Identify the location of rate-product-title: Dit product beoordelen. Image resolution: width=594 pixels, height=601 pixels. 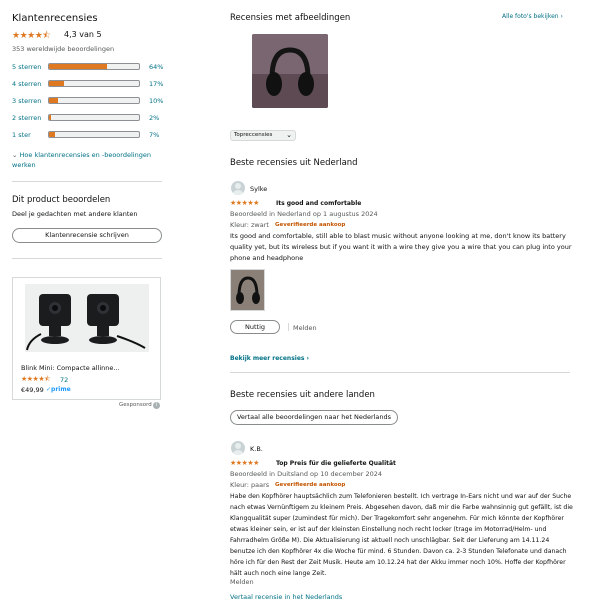
(61, 200).